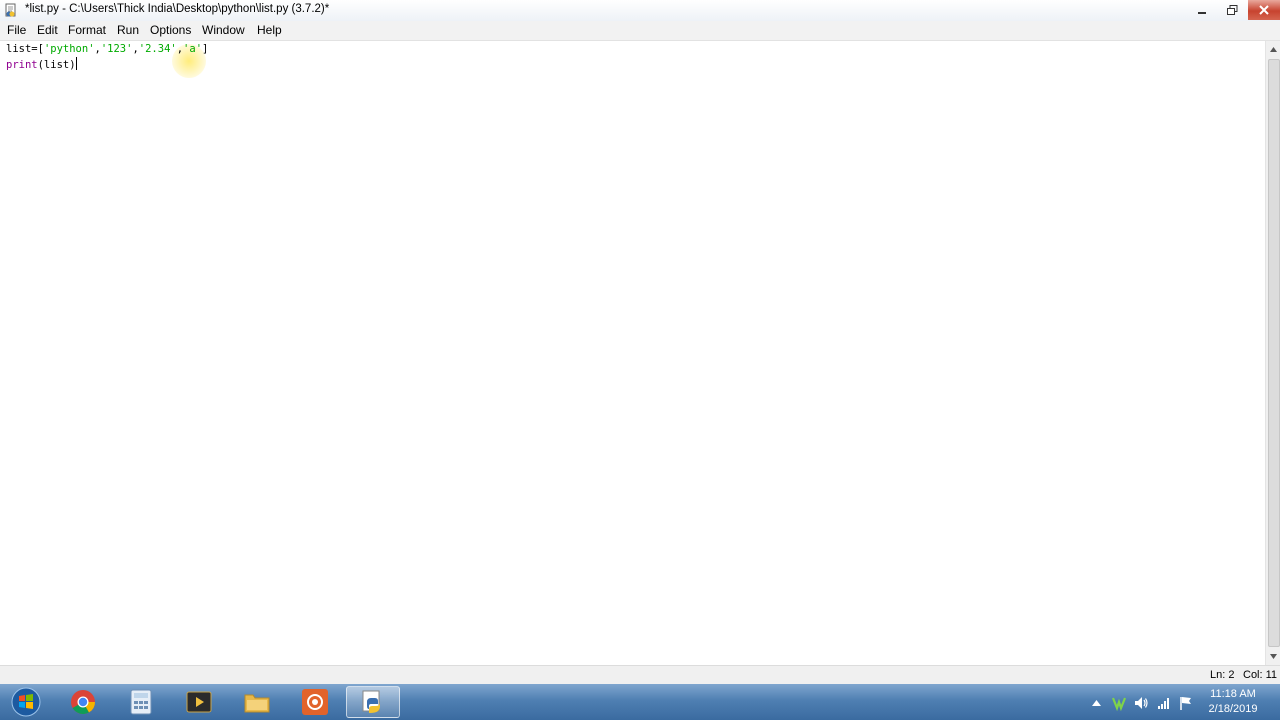 The width and height of the screenshot is (1280, 720). I want to click on folder-icon, so click(257, 703).